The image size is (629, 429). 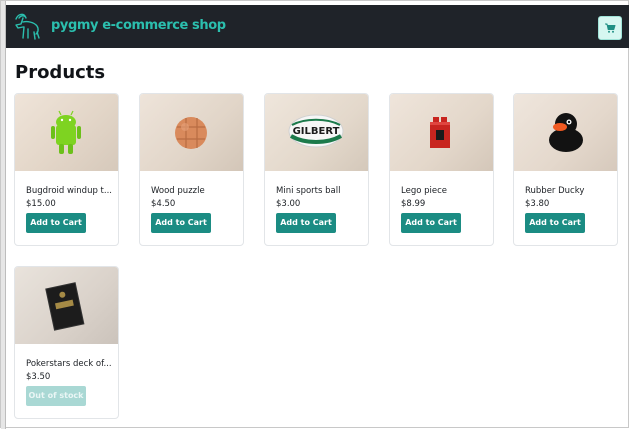 I want to click on lego-brick-icon, so click(x=440, y=132).